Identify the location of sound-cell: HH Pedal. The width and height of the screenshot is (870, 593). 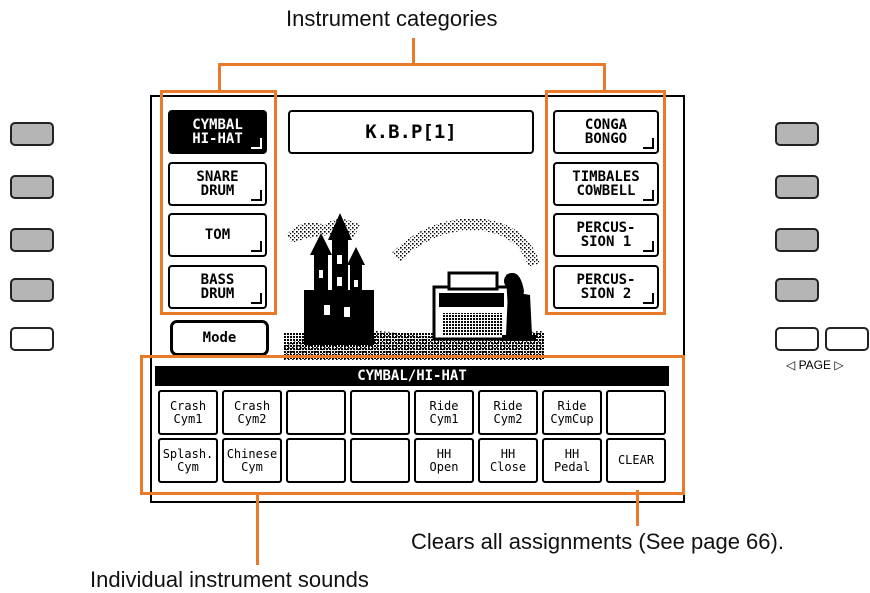
(572, 460).